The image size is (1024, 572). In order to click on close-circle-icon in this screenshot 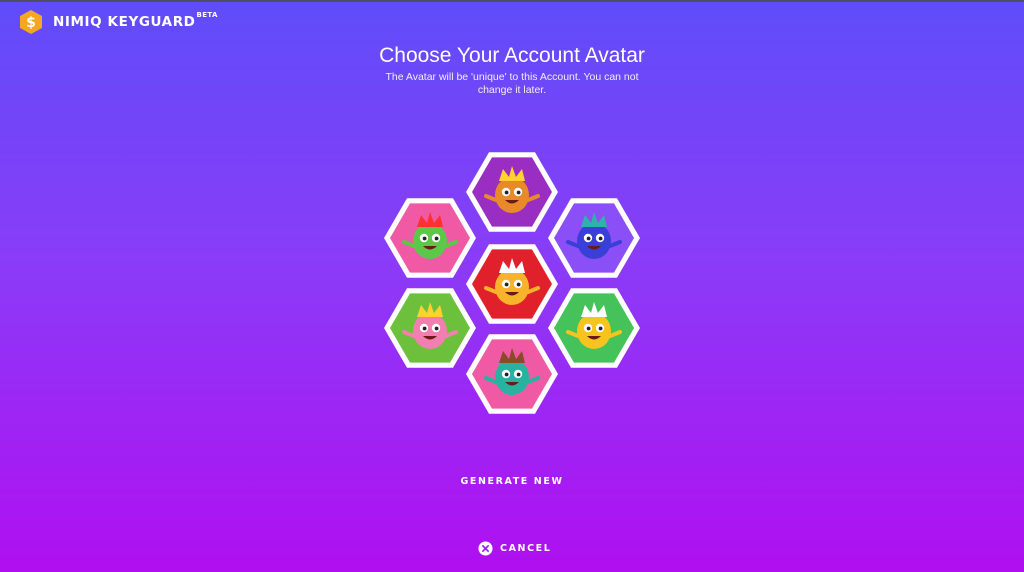, I will do `click(485, 548)`.